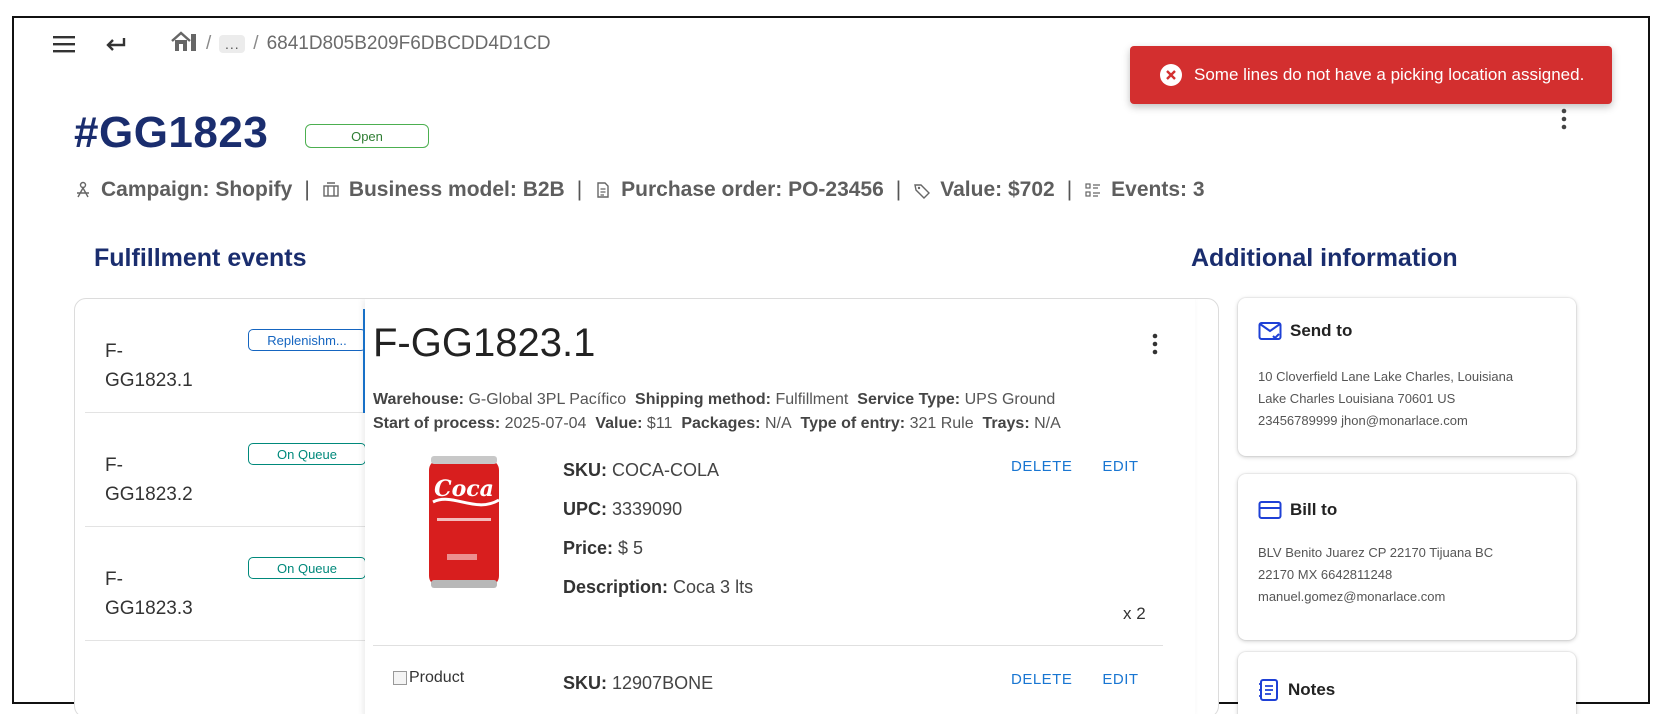  What do you see at coordinates (197, 189) in the screenshot?
I see `campaign-text: Campaign: Shopify` at bounding box center [197, 189].